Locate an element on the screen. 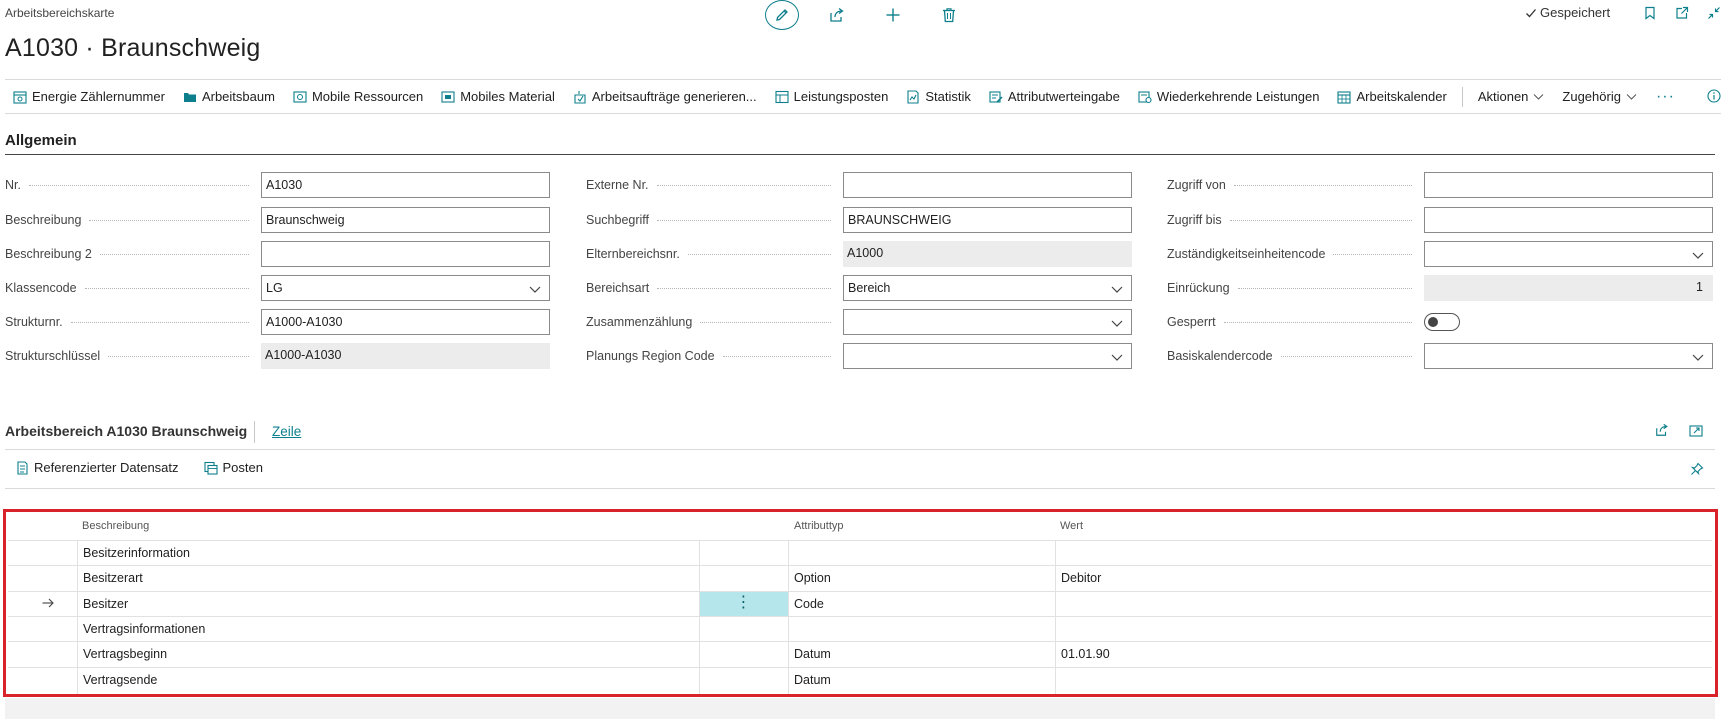  info-icon is located at coordinates (1714, 96).